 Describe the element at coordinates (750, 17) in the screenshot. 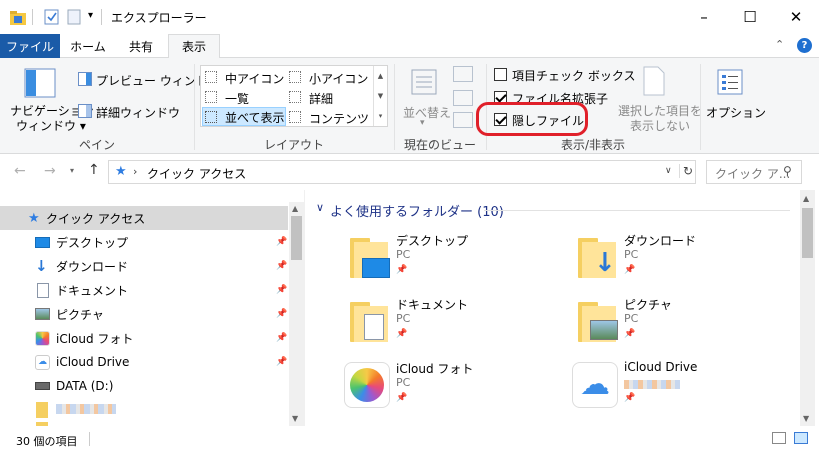

I see `maximize-button: ☐` at that location.